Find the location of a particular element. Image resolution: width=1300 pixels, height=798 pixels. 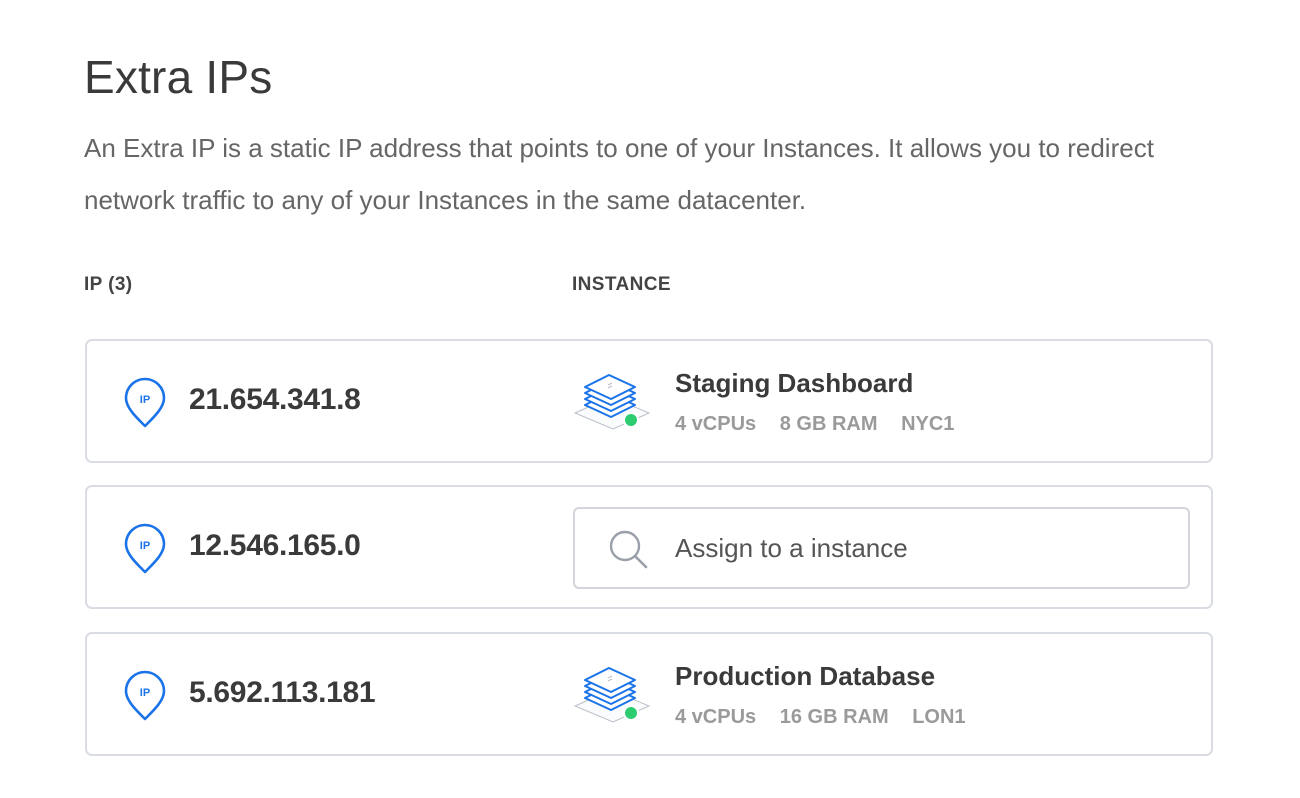

page-title: Extra IPs is located at coordinates (178, 77).